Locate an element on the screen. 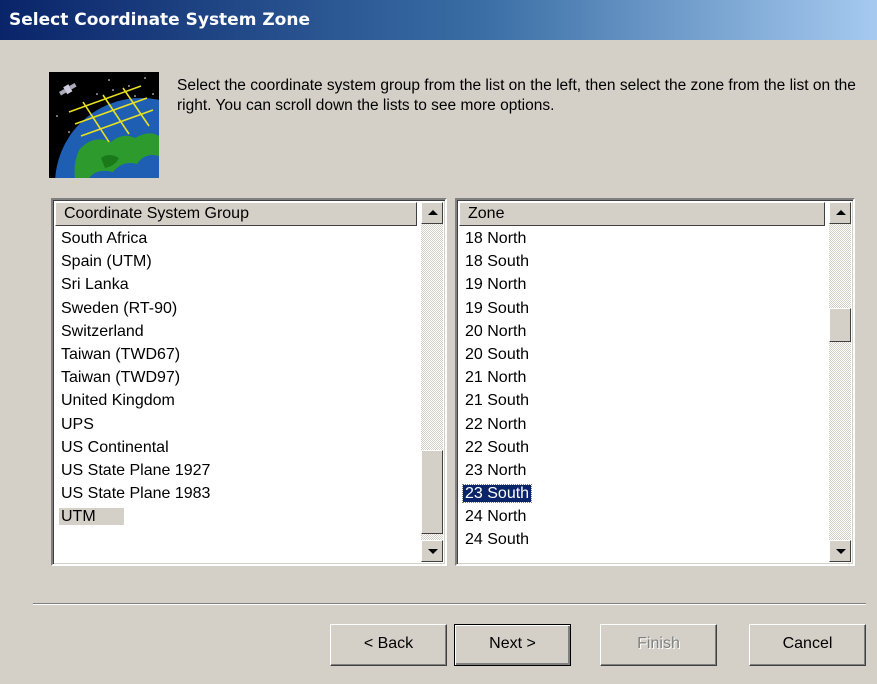  list-item: South Africa is located at coordinates (132, 238).